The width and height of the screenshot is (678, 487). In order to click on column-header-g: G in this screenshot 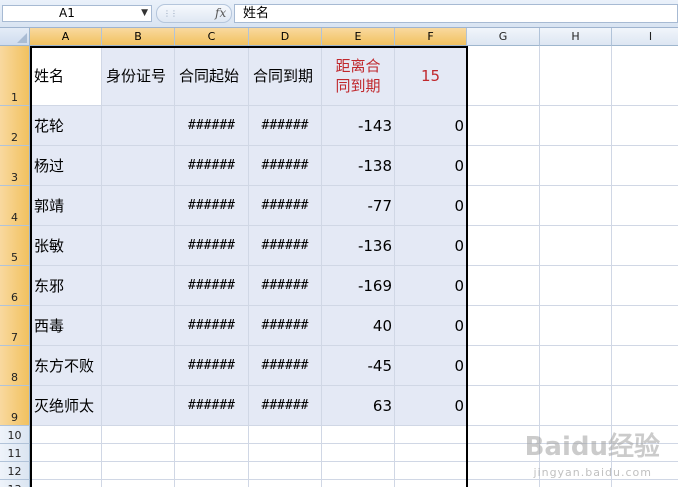, I will do `click(503, 37)`.